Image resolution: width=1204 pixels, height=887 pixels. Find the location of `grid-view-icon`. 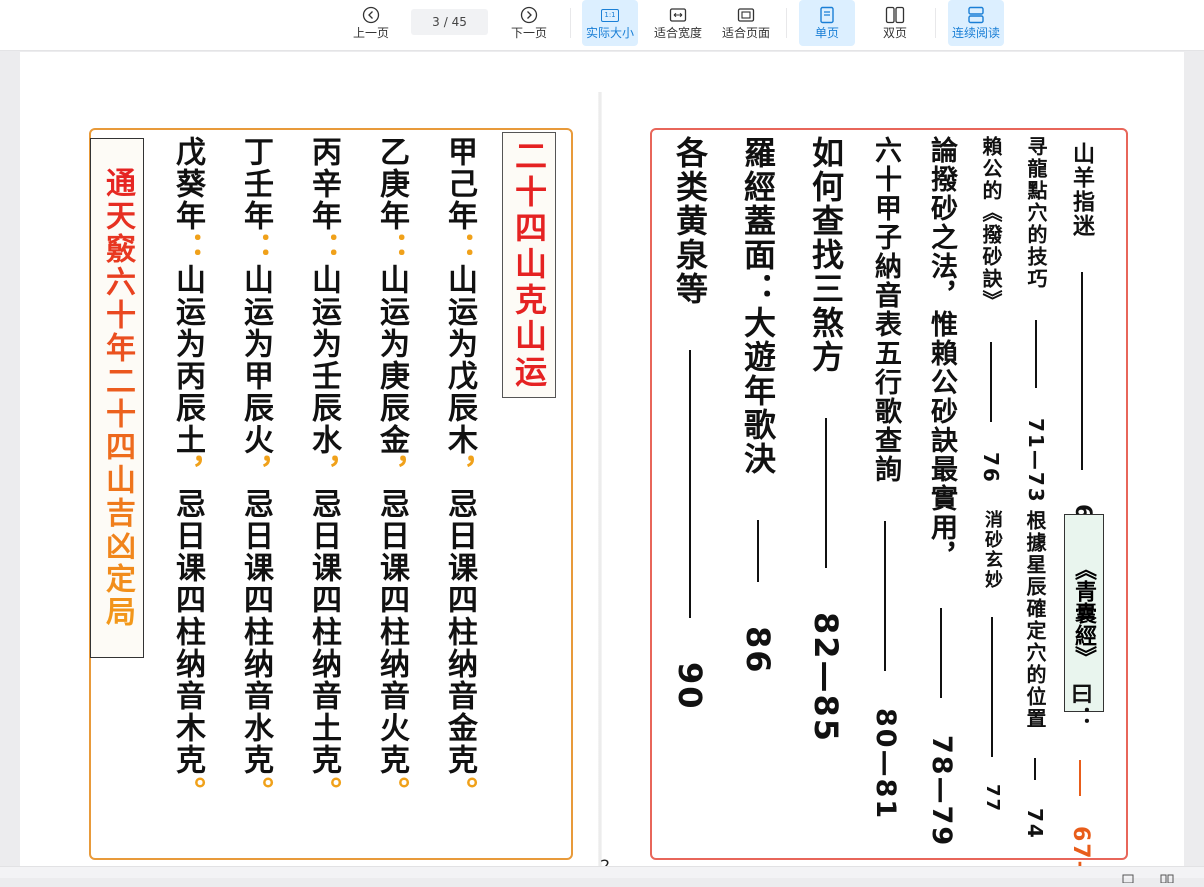

grid-view-icon is located at coordinates (1167, 876).